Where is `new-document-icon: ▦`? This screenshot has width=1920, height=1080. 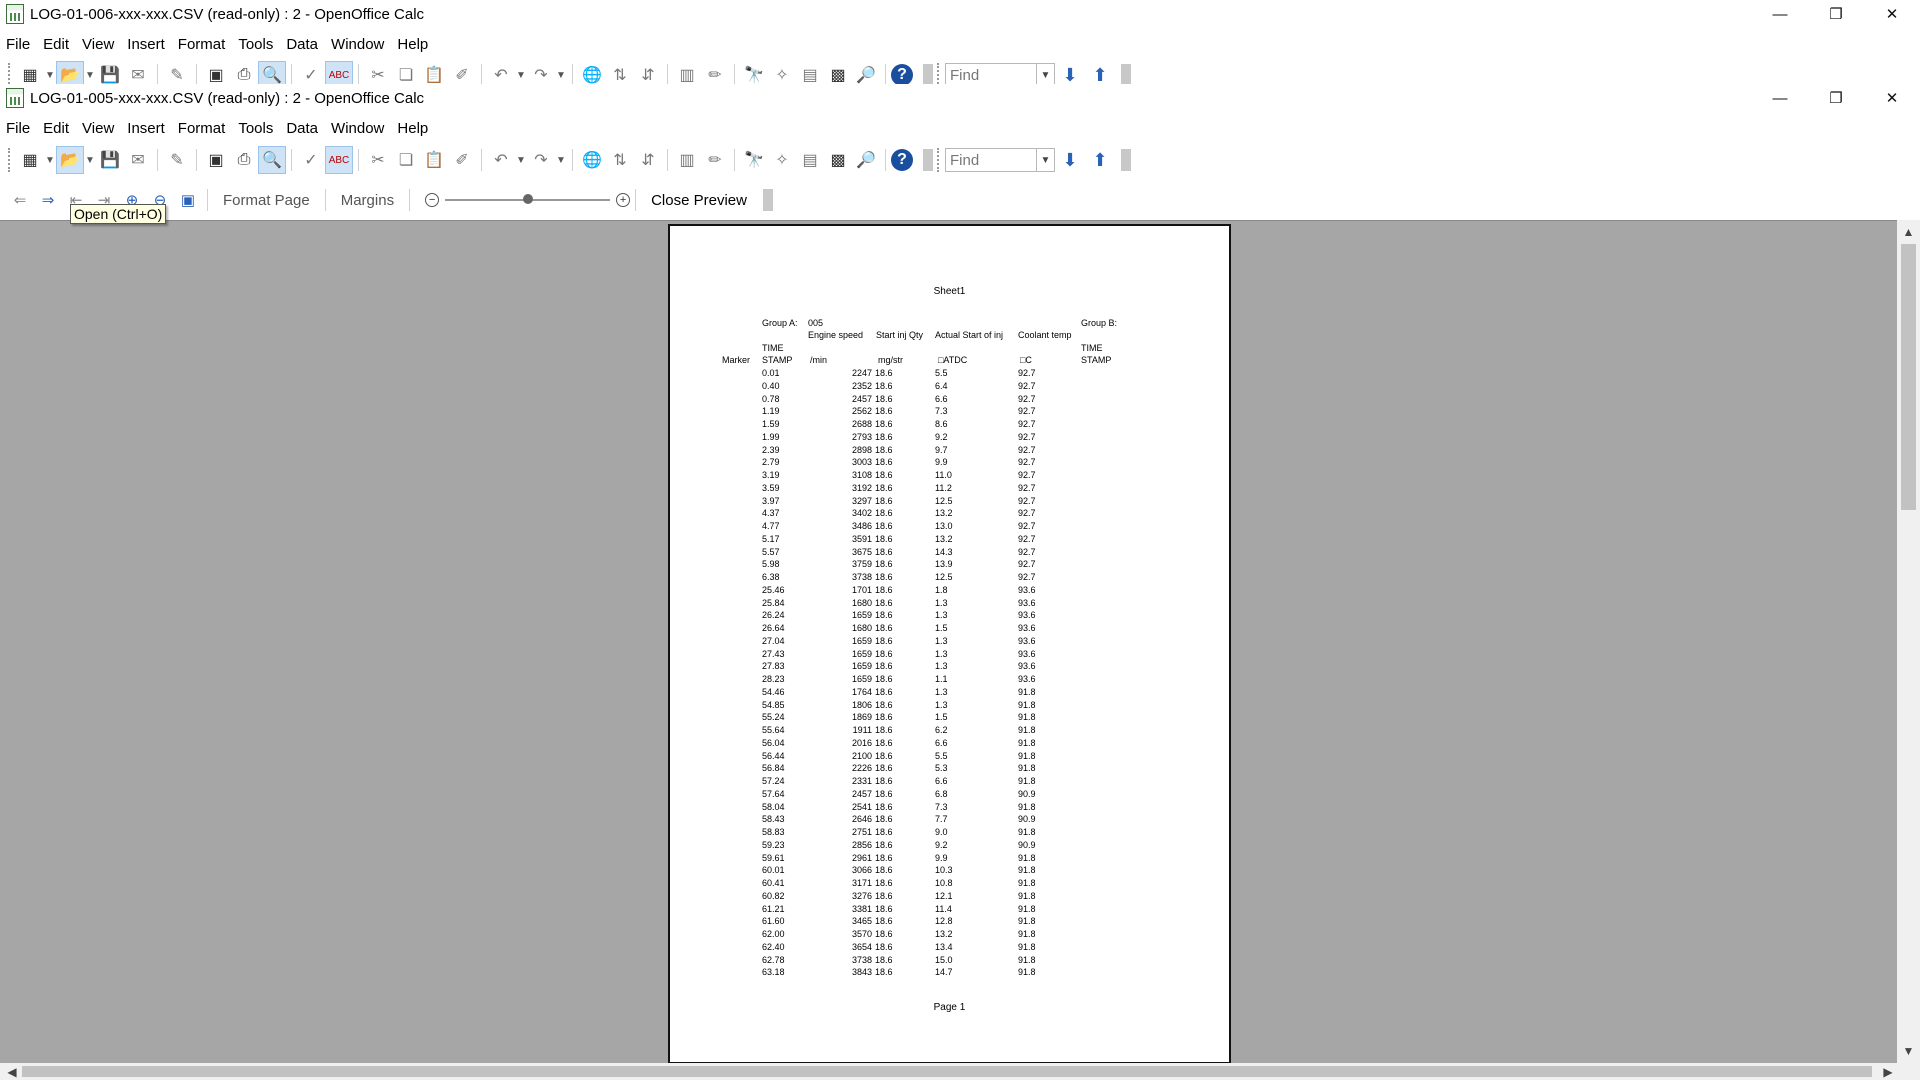 new-document-icon: ▦ is located at coordinates (30, 160).